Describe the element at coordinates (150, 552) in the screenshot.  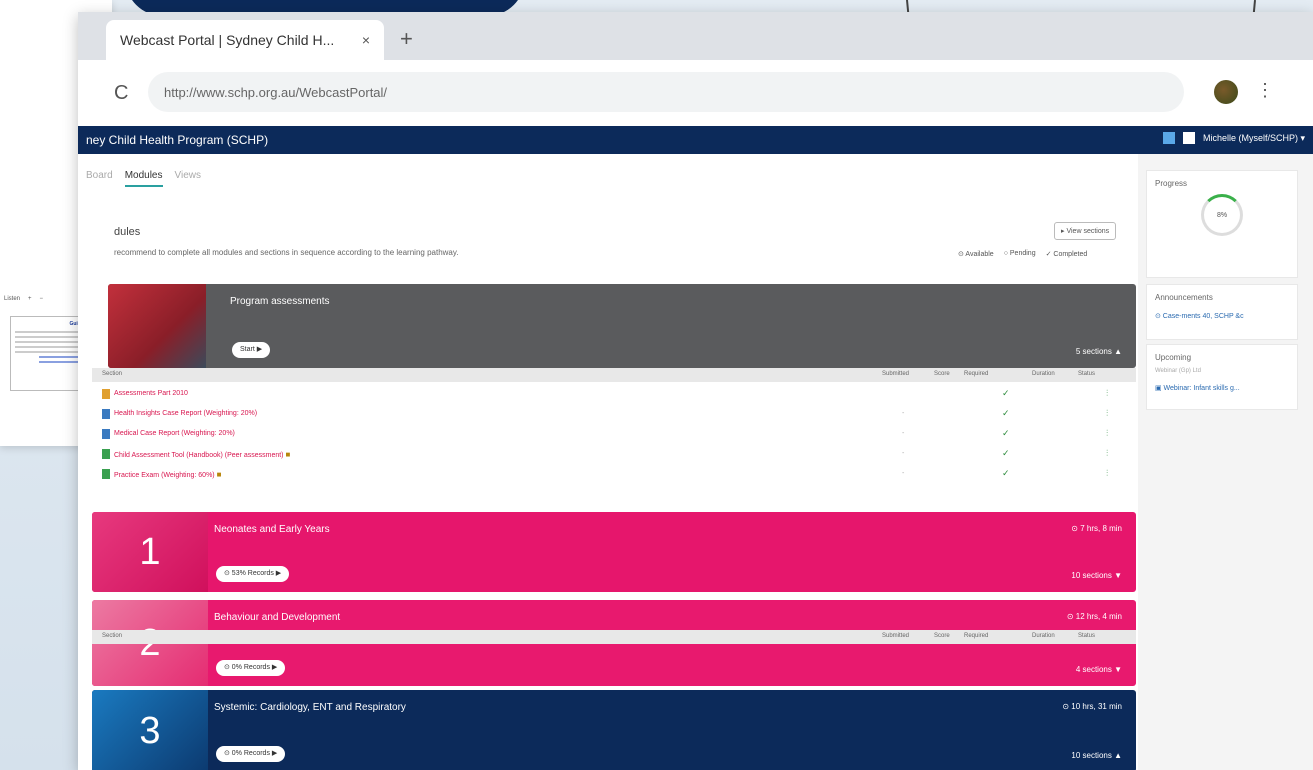
I see `module-number: 1` at that location.